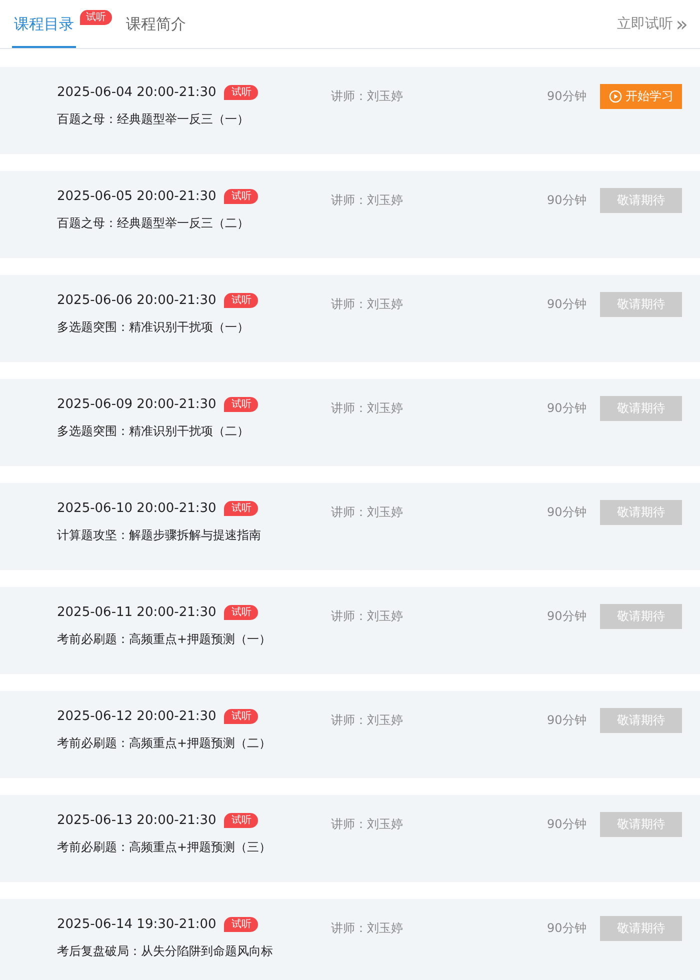 The height and width of the screenshot is (980, 700). Describe the element at coordinates (164, 743) in the screenshot. I see `lesson-title: 考前必刷题：高频重点+押题预测（二）` at that location.